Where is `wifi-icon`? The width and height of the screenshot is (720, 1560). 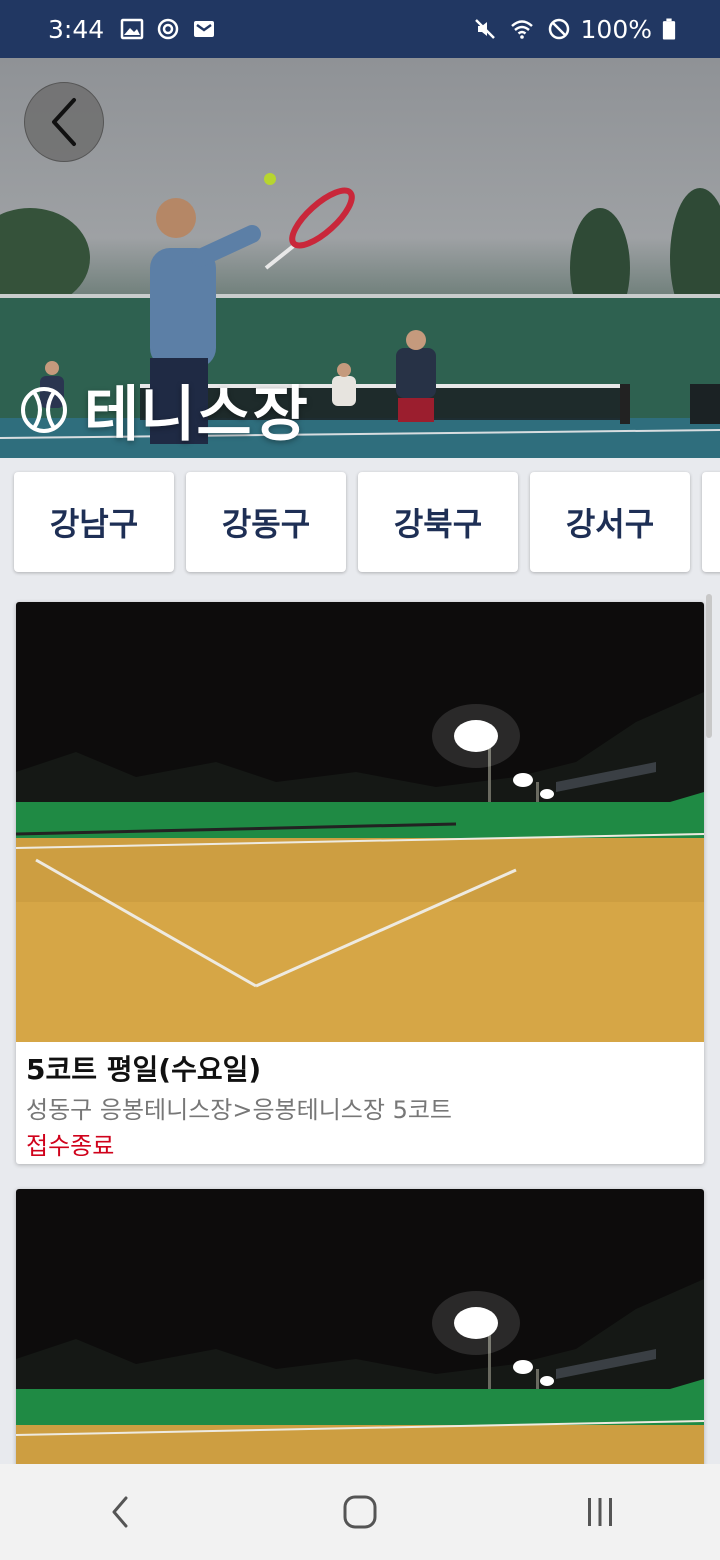 wifi-icon is located at coordinates (521, 29).